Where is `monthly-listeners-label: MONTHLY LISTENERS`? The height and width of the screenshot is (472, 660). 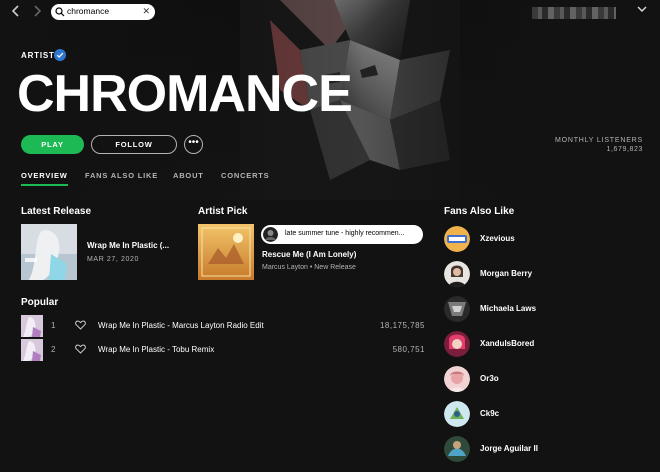
monthly-listeners-label: MONTHLY LISTENERS is located at coordinates (598, 140).